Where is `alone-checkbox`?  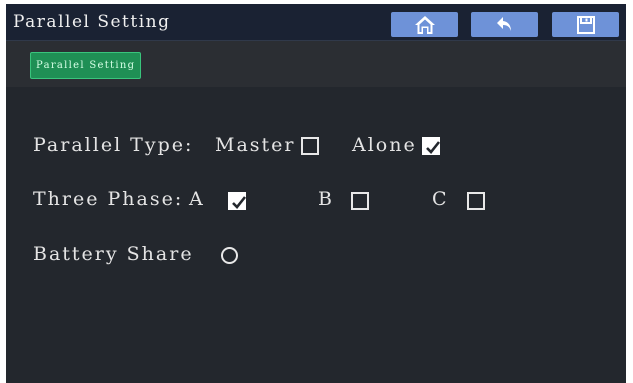
alone-checkbox is located at coordinates (431, 146).